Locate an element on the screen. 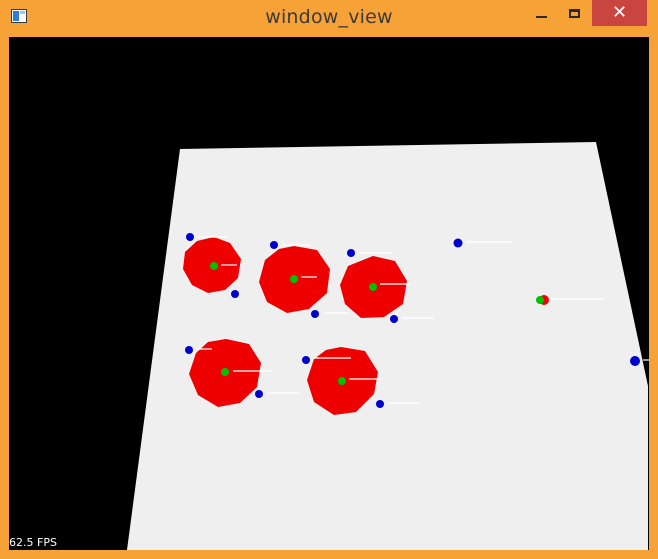  maximize-button is located at coordinates (574, 13).